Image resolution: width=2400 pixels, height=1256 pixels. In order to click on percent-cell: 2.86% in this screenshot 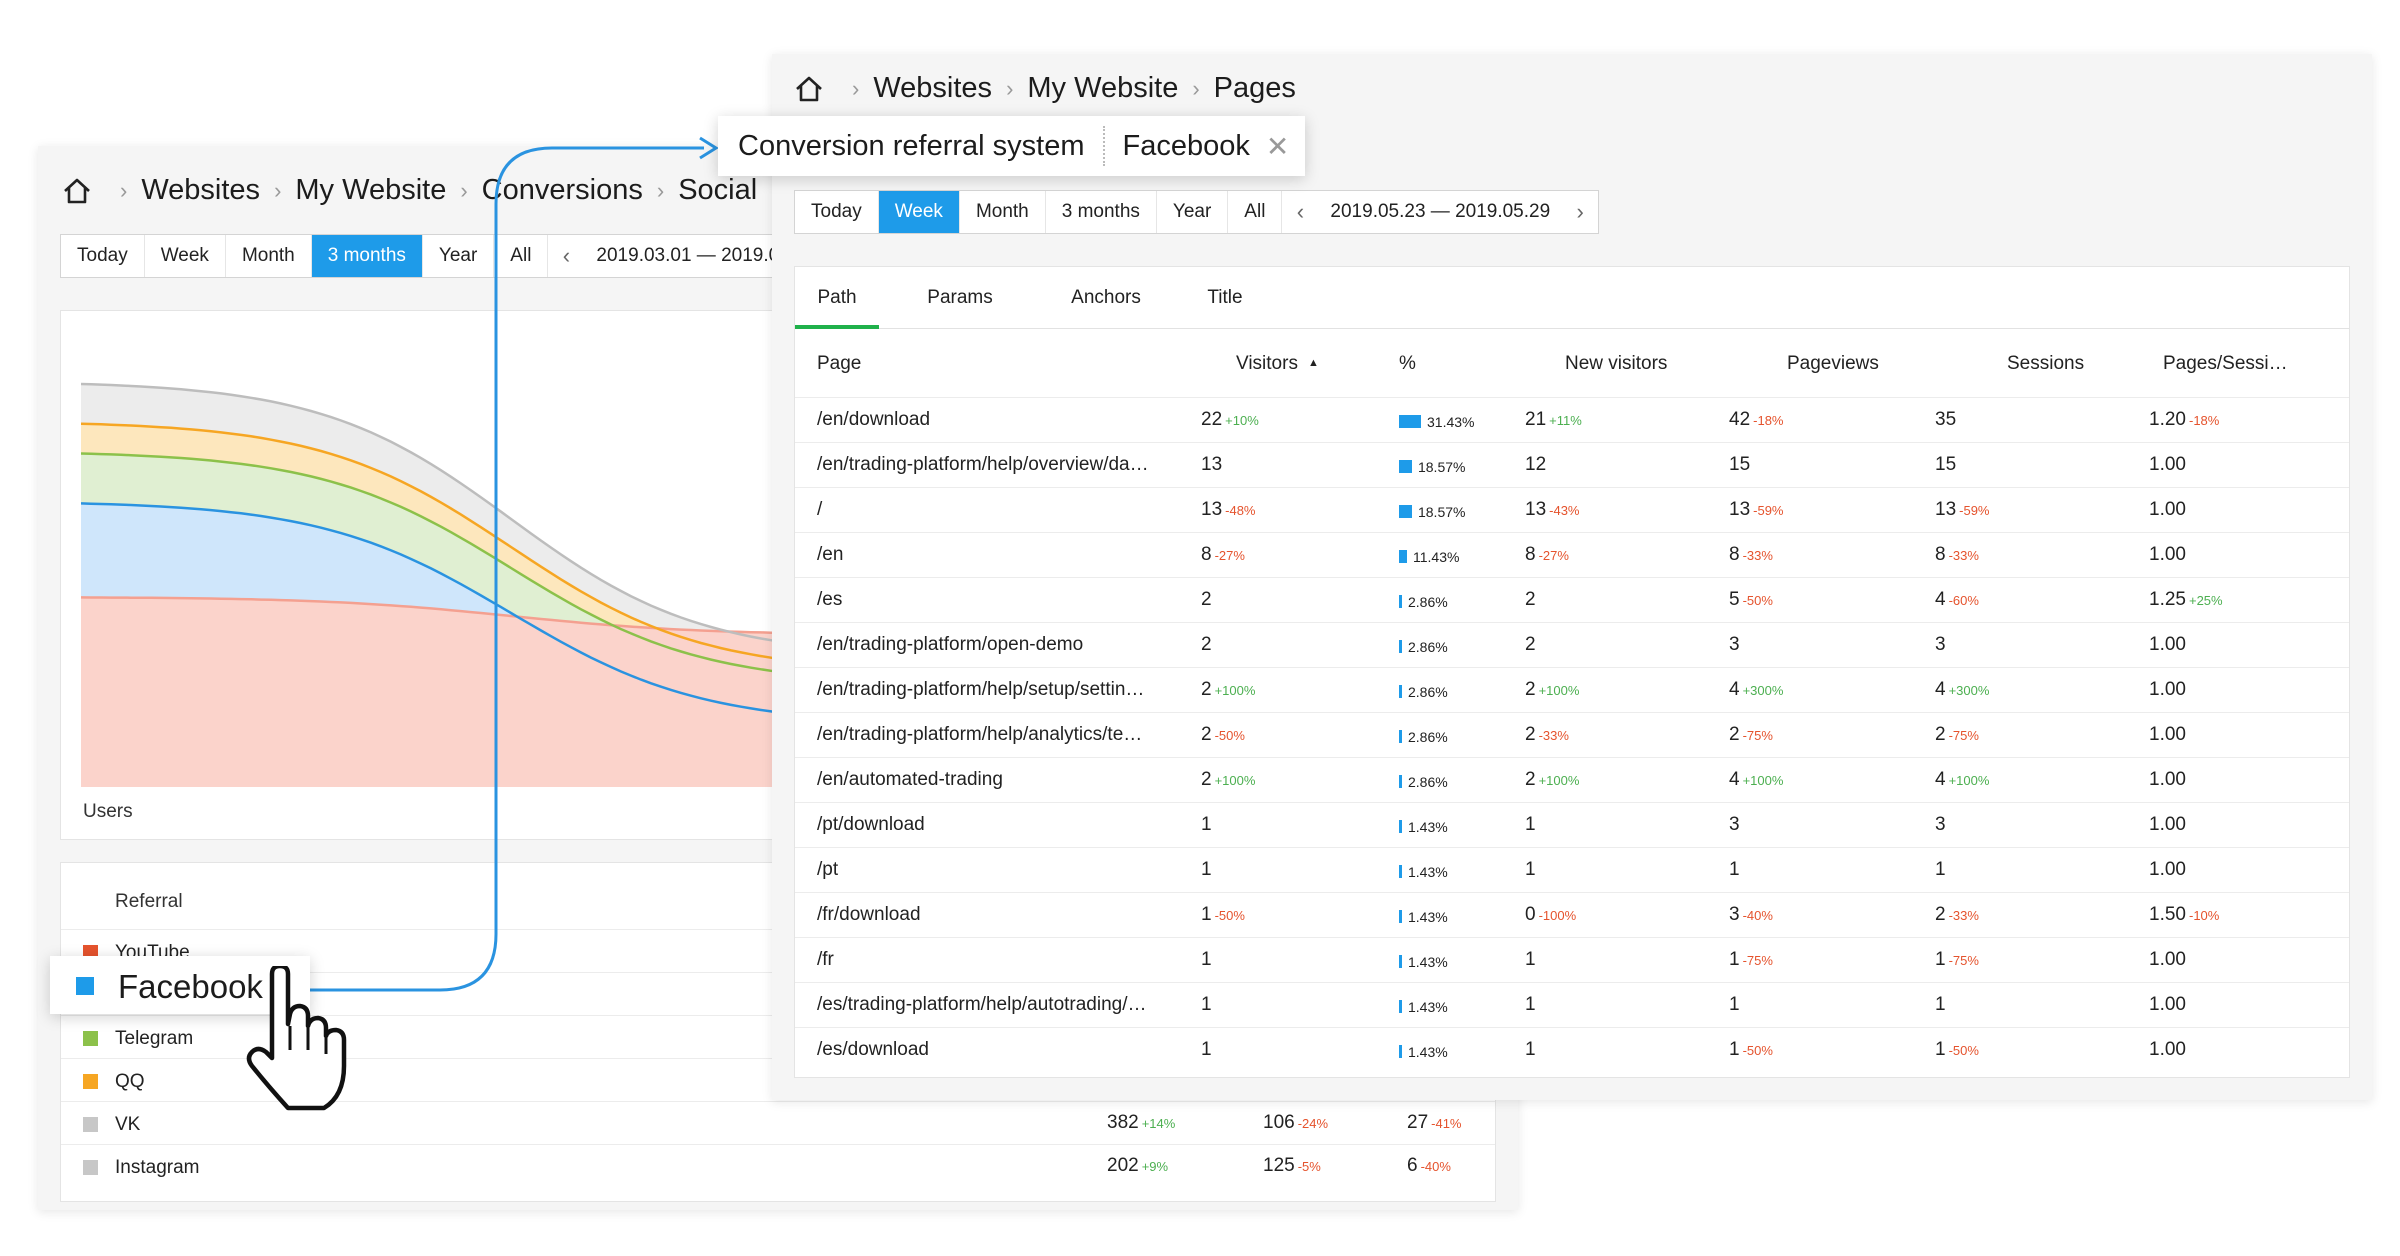, I will do `click(1423, 737)`.